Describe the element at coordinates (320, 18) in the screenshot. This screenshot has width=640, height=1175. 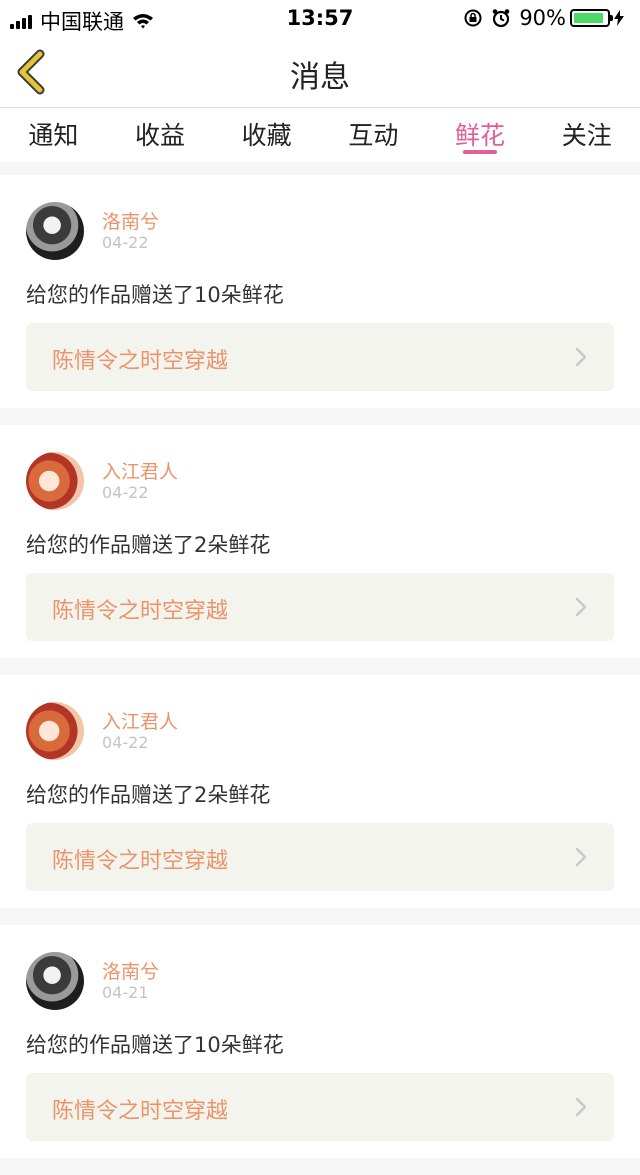
I see `status-bar: 中国联通 13:57 90%` at that location.